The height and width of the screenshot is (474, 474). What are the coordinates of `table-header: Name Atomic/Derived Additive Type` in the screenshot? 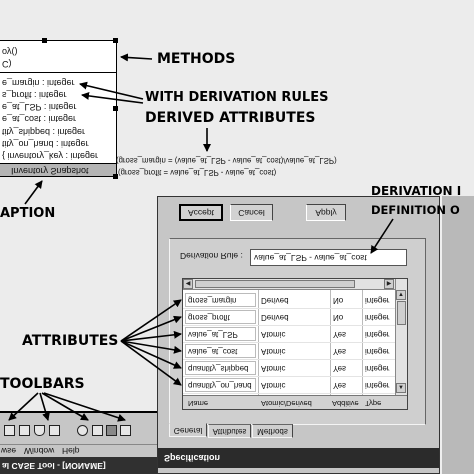 It's located at (295, 402).